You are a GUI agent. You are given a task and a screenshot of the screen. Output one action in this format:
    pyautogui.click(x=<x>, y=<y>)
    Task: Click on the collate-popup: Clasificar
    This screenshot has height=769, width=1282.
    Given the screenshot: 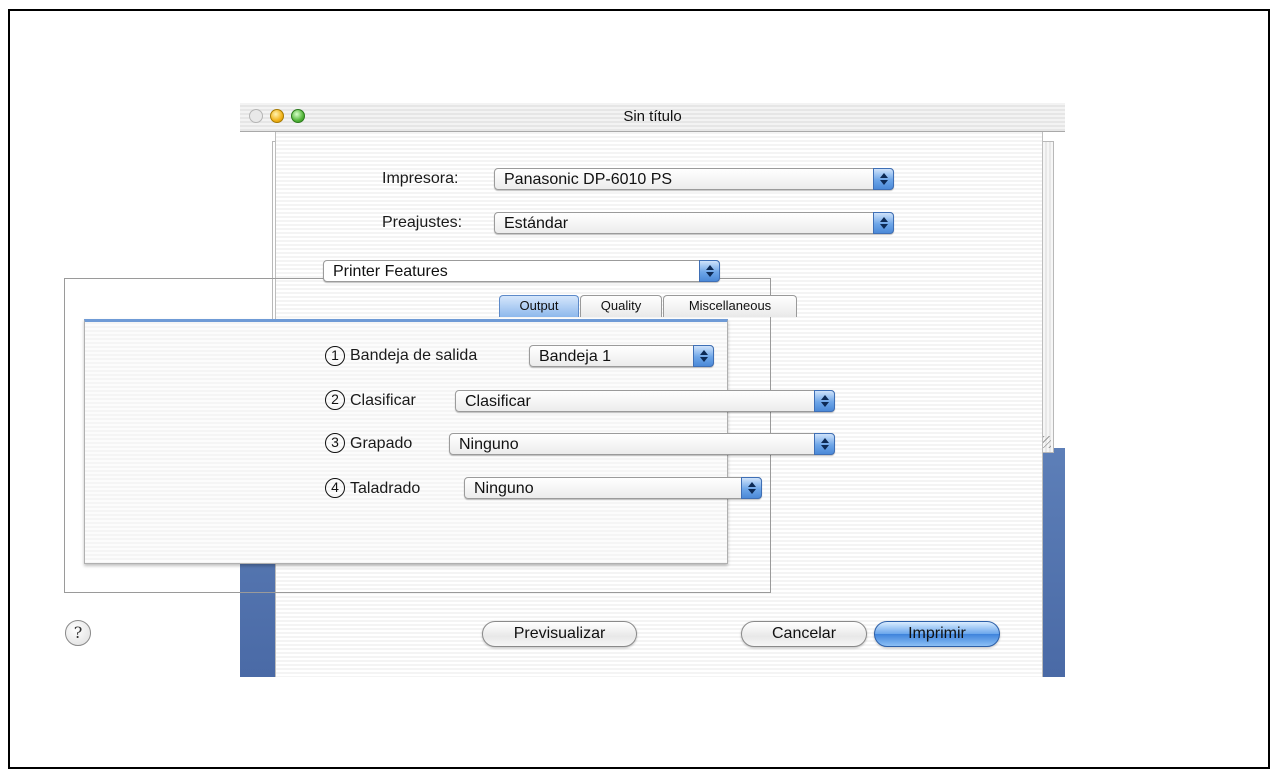 What is the action you would take?
    pyautogui.click(x=645, y=401)
    